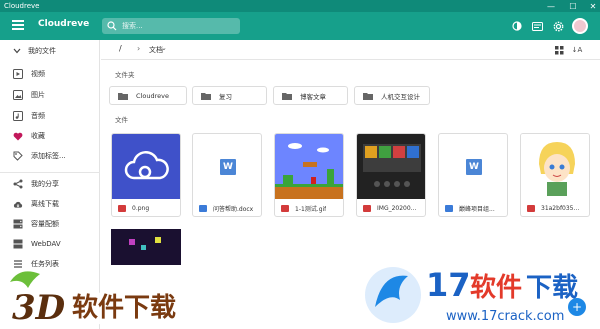 This screenshot has height=329, width=600. Describe the element at coordinates (18, 156) in the screenshot. I see `tag-icon` at that location.